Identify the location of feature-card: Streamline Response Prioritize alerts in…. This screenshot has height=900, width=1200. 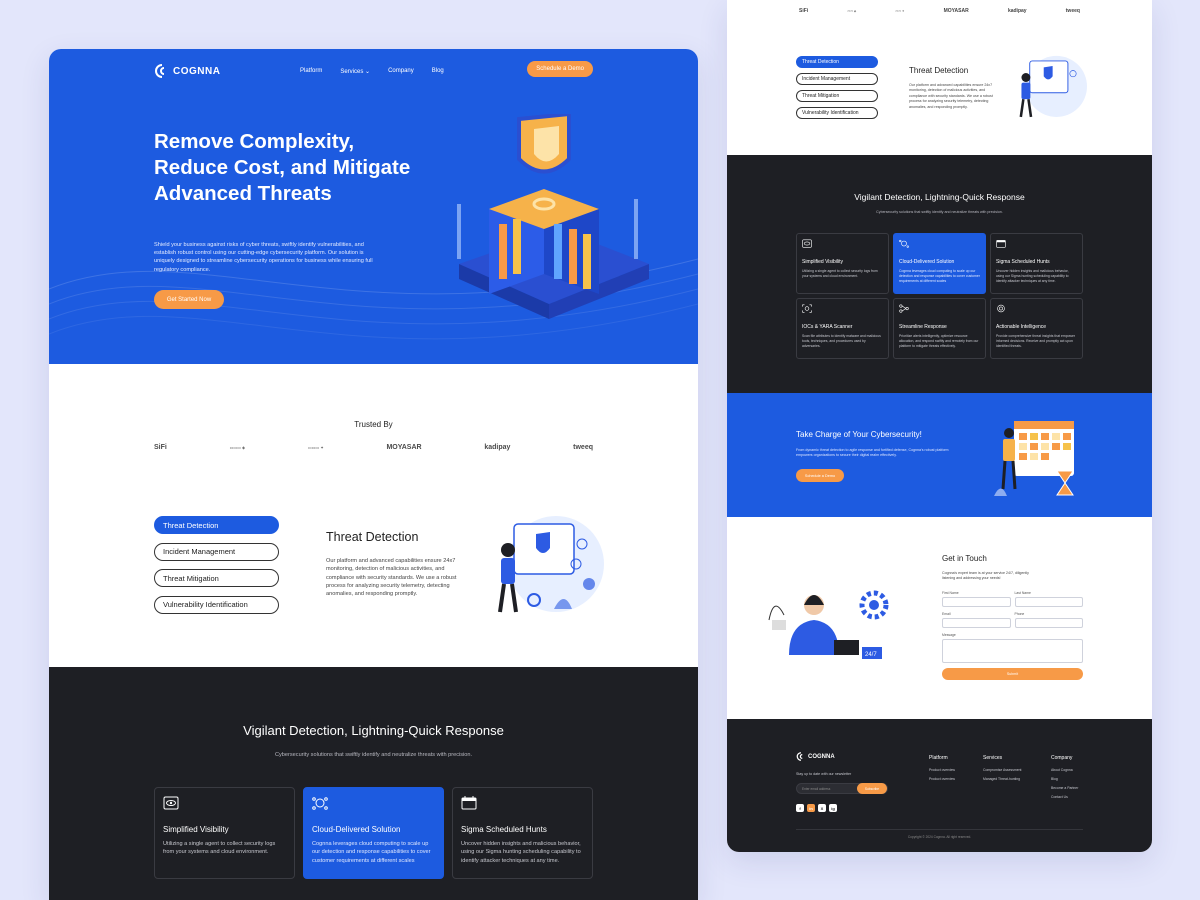
(939, 328).